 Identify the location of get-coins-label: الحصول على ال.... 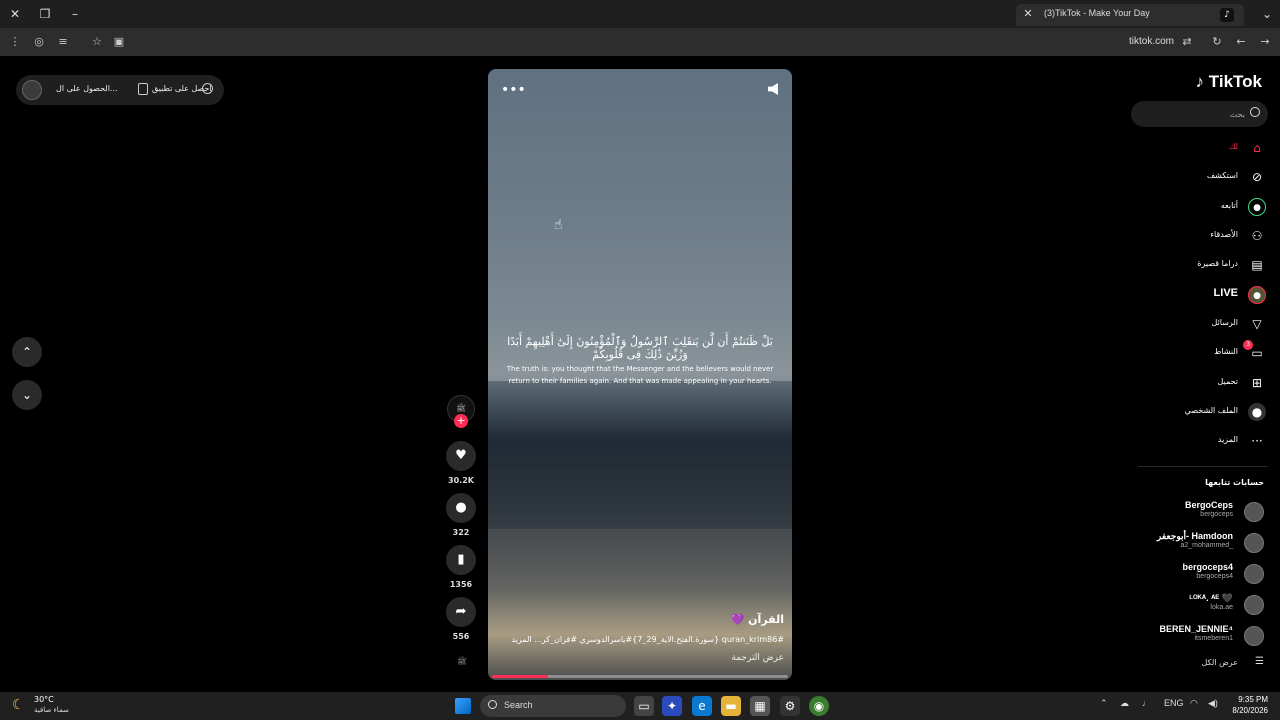
(87, 88).